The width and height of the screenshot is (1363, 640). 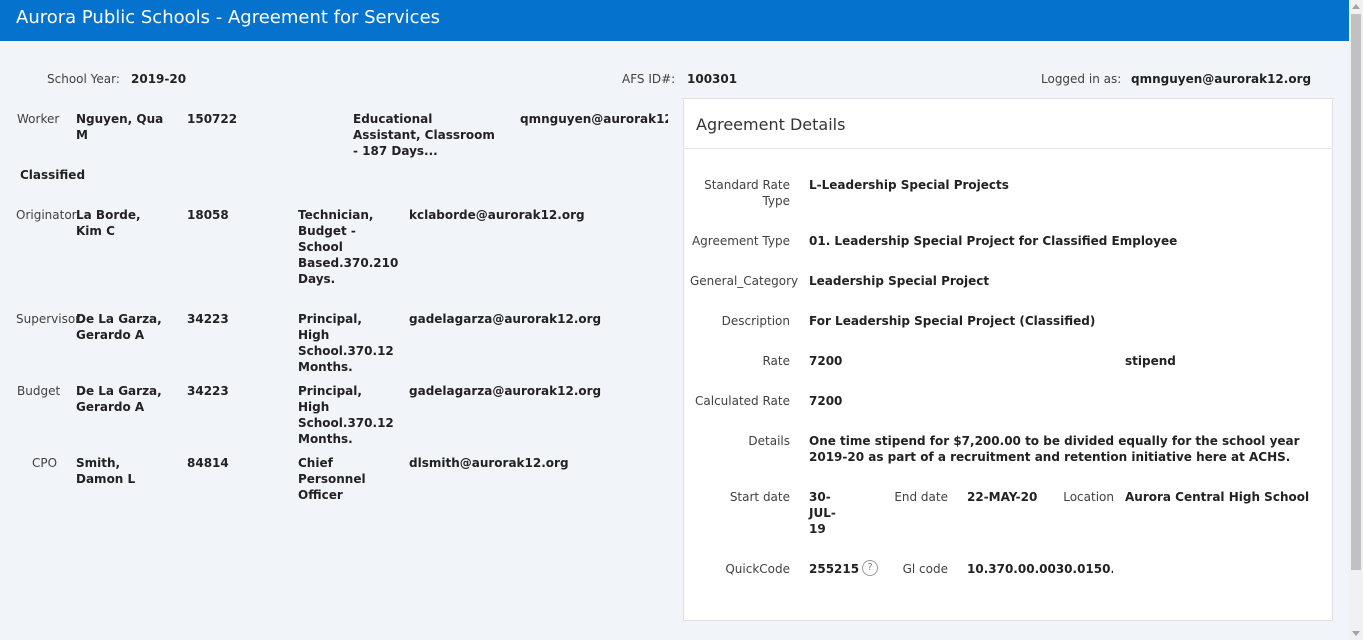 What do you see at coordinates (870, 568) in the screenshot?
I see `help-icon: ?` at bounding box center [870, 568].